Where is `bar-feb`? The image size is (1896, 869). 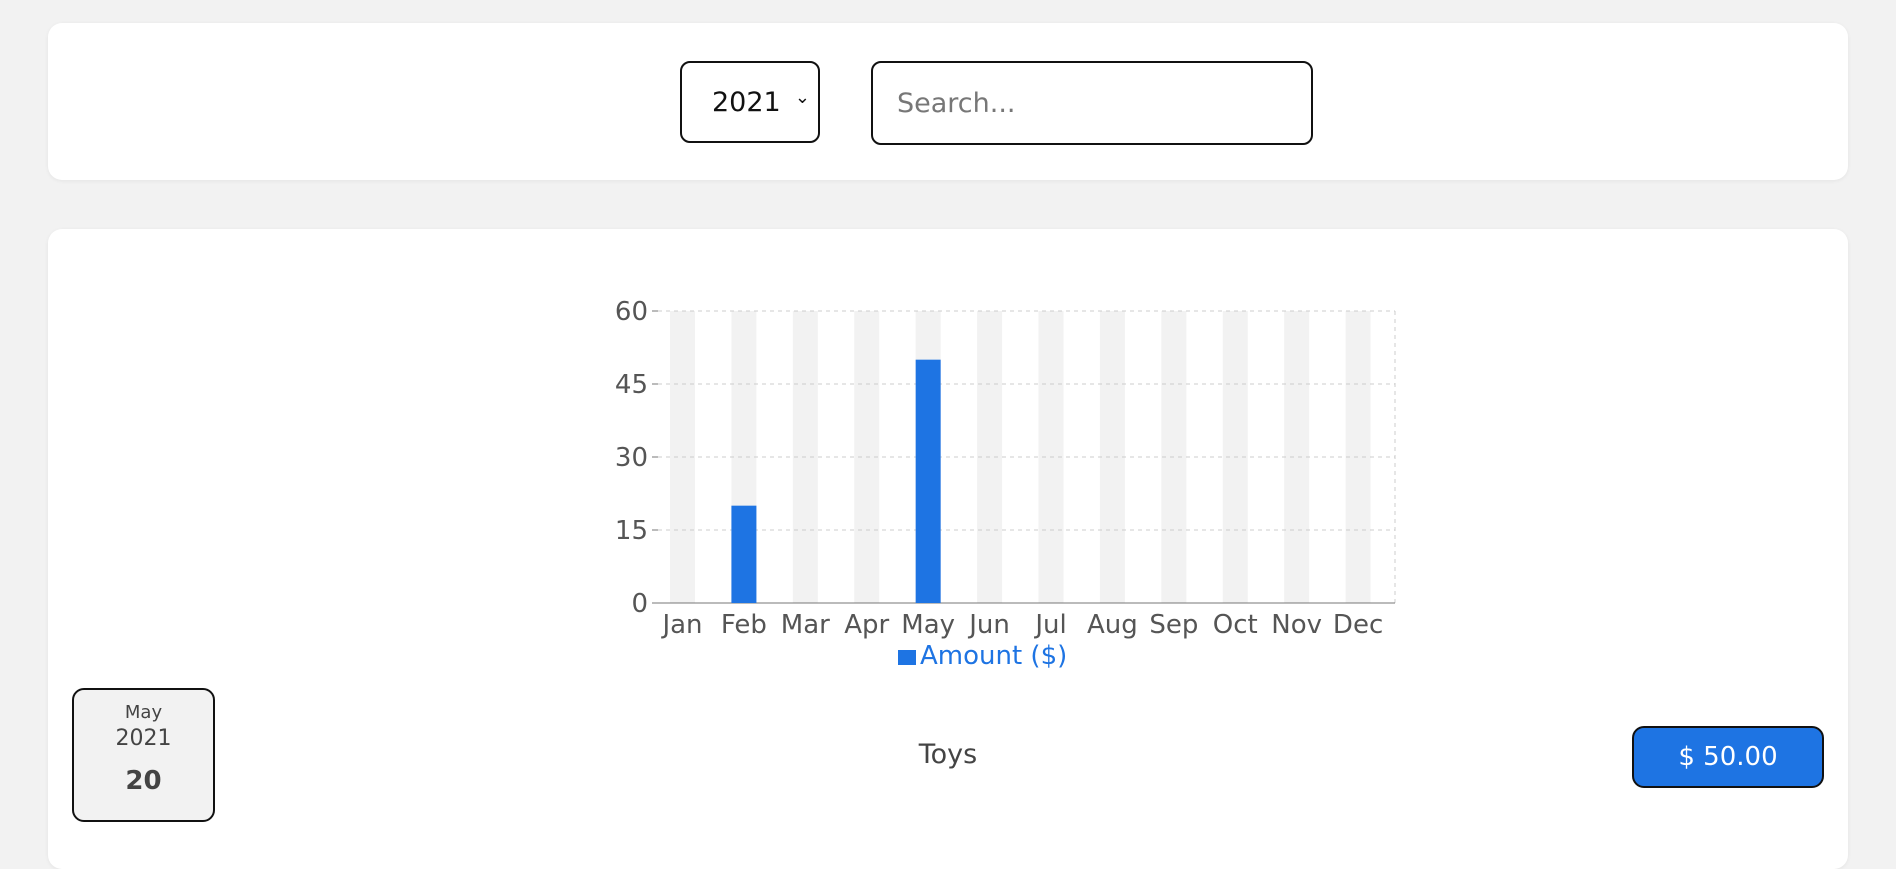 bar-feb is located at coordinates (744, 554).